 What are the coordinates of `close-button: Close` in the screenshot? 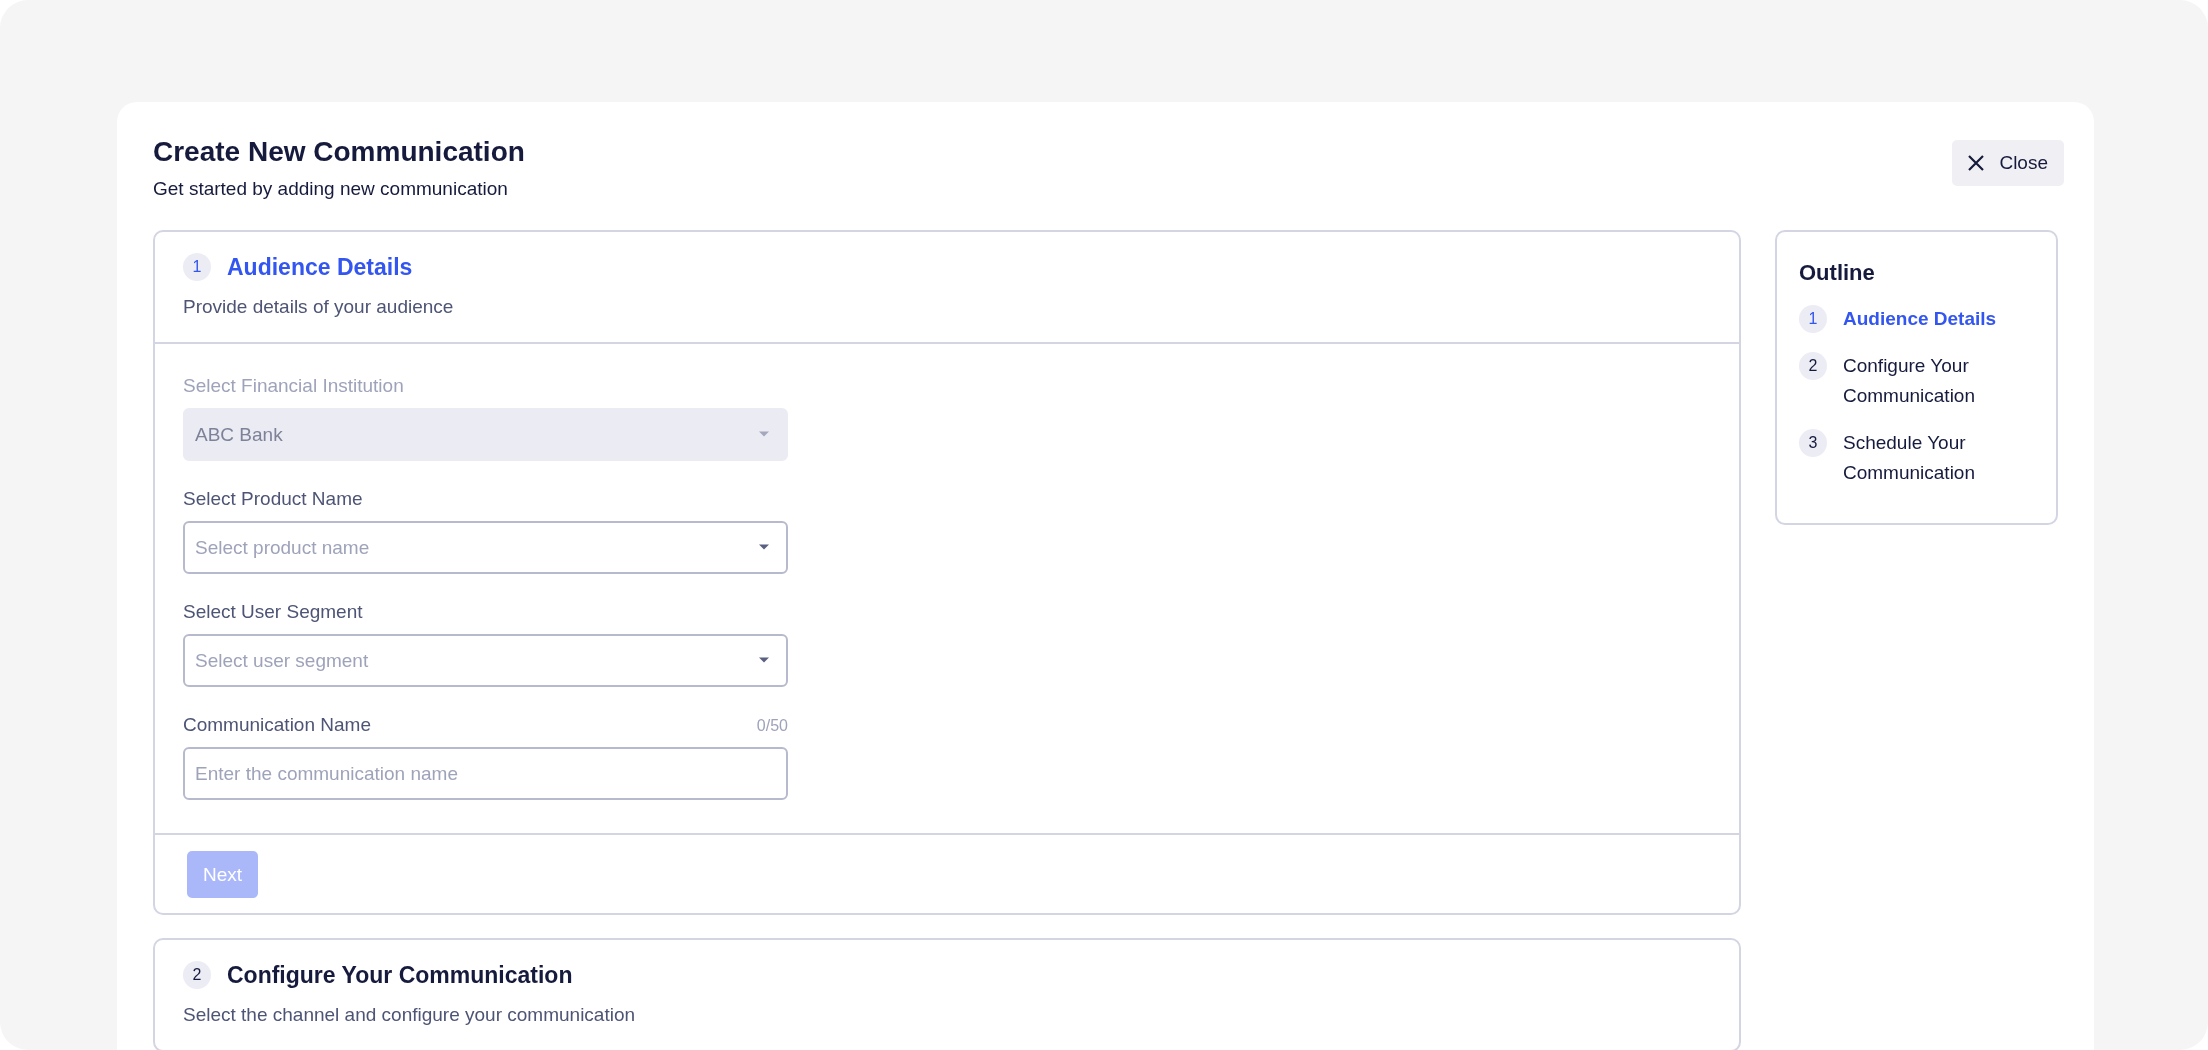 It's located at (2008, 163).